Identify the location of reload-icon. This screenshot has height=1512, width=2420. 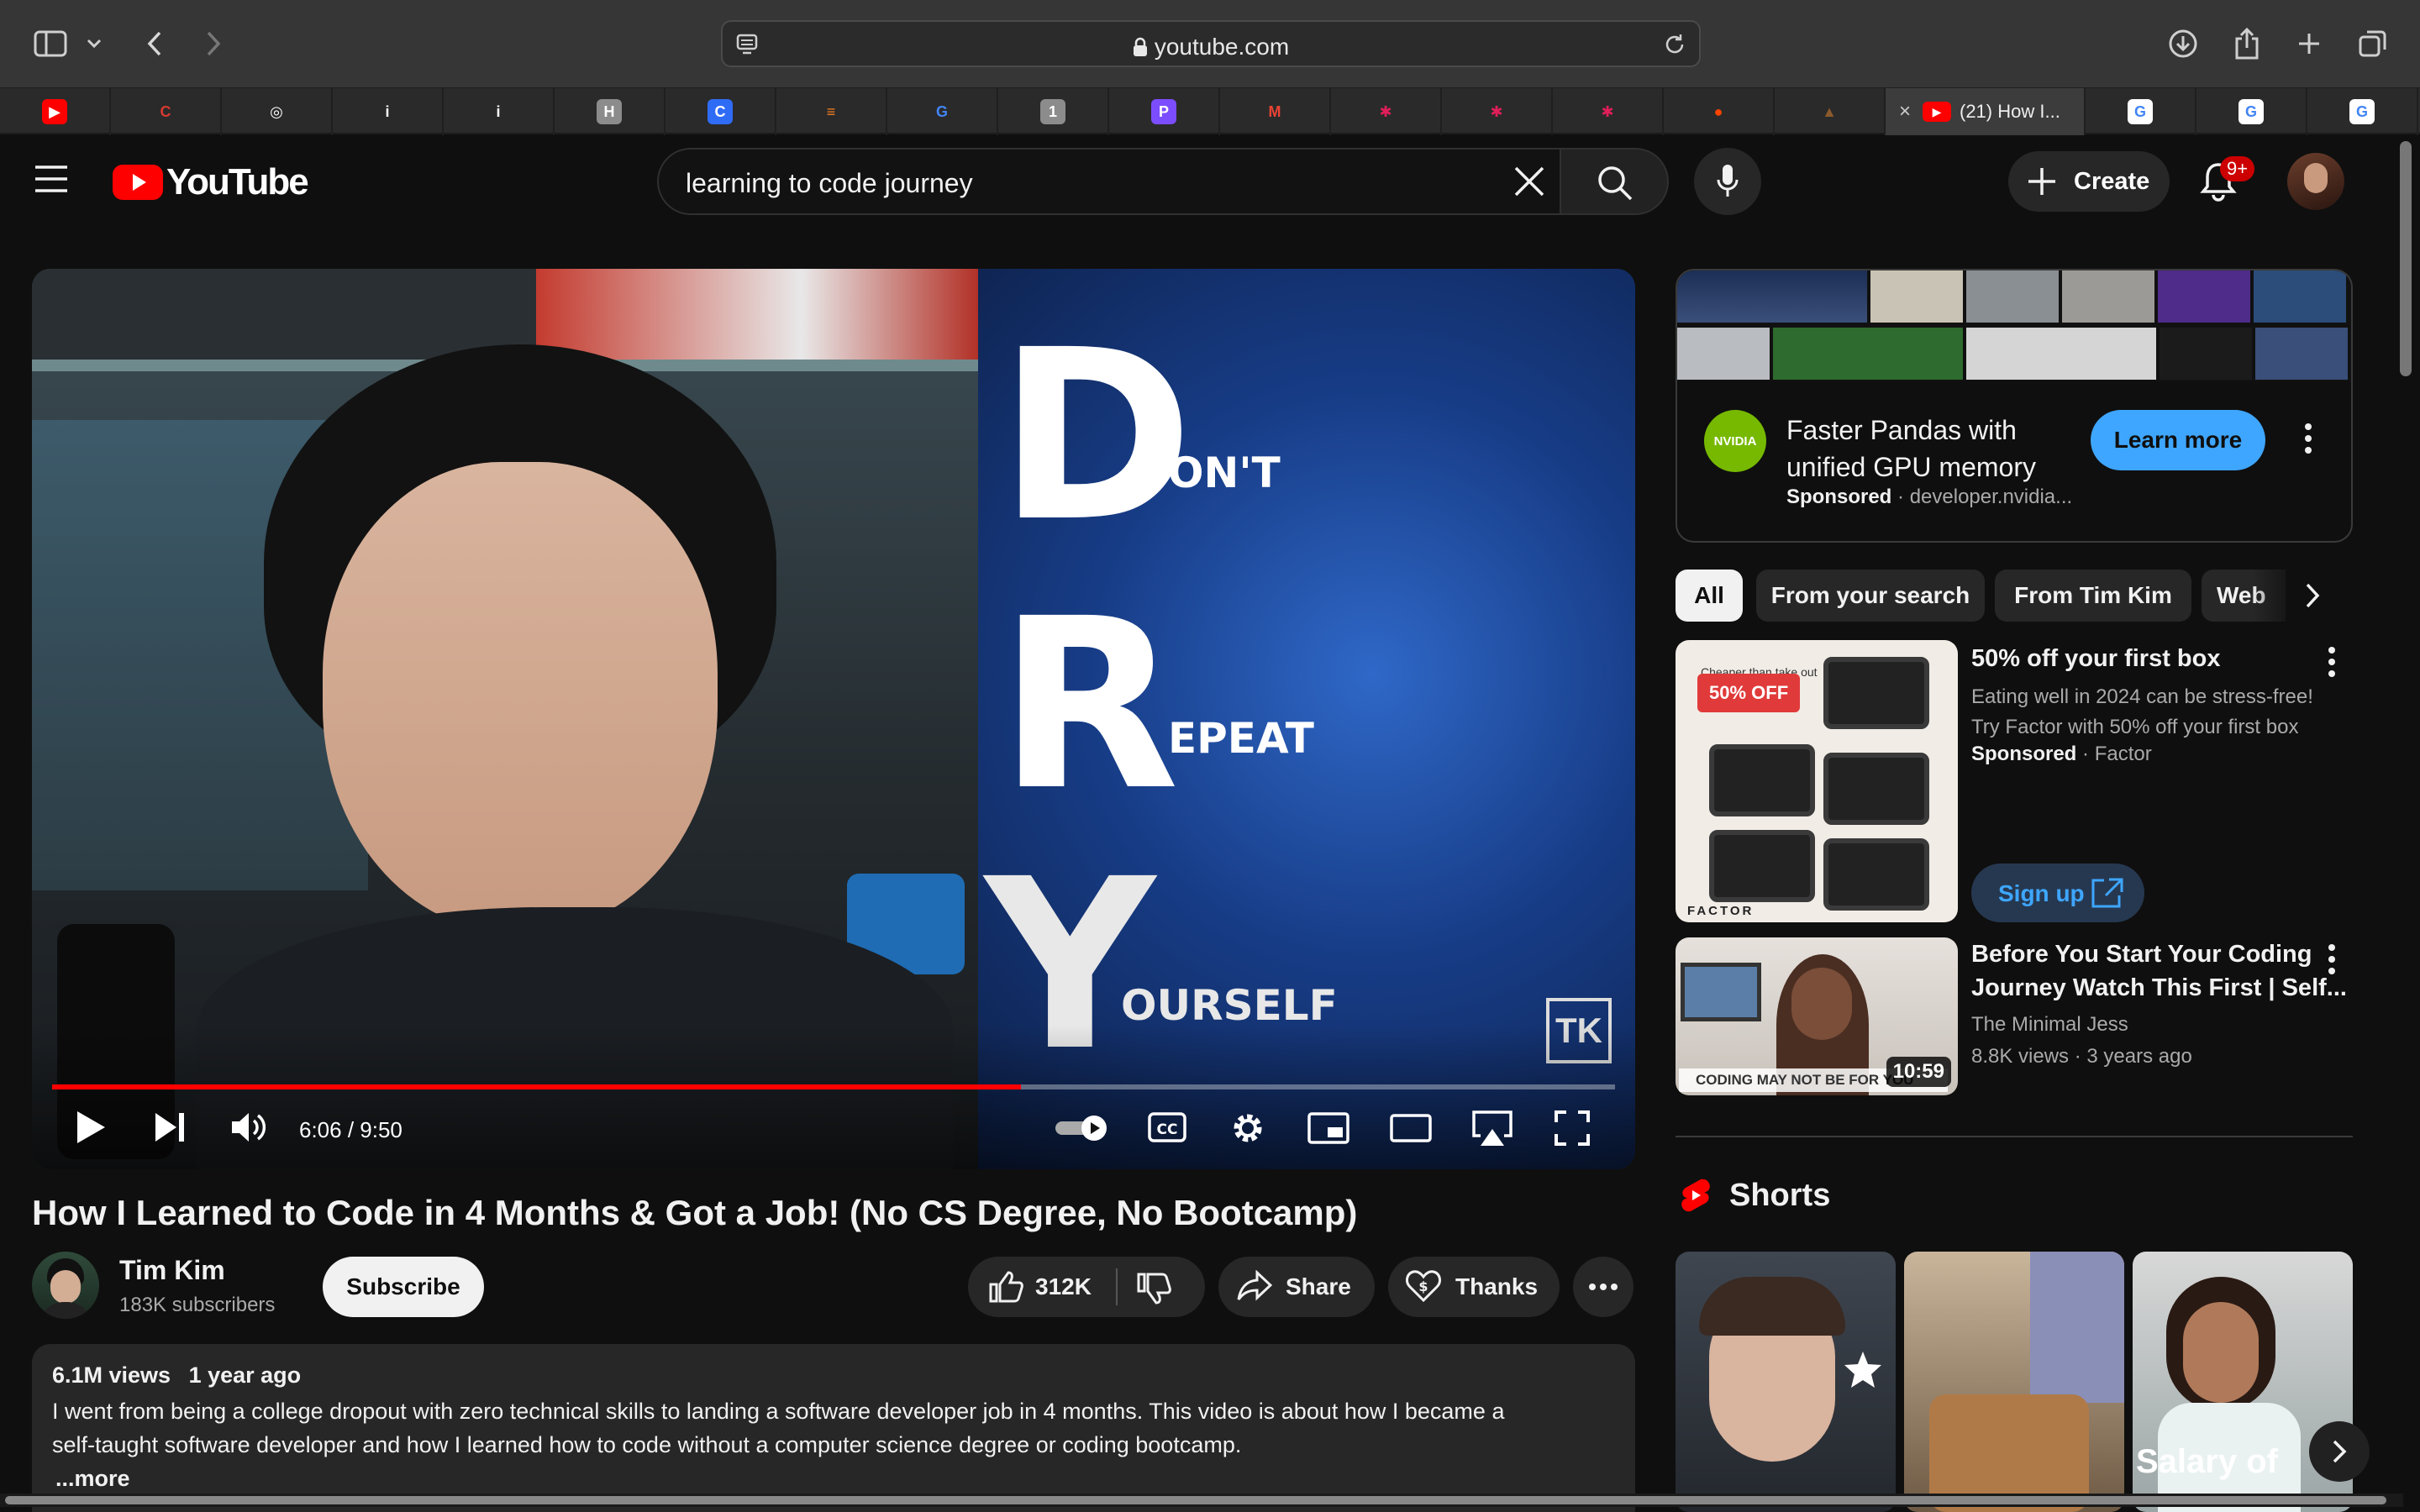
(1675, 44).